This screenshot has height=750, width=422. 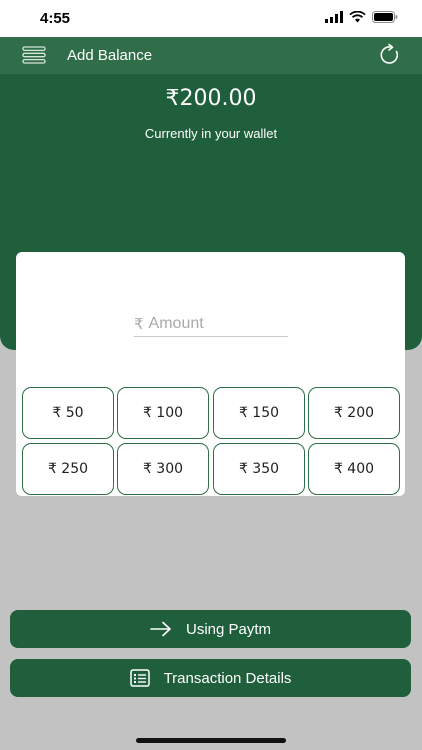 I want to click on quick-amount-350: ₹ 350, so click(x=259, y=469).